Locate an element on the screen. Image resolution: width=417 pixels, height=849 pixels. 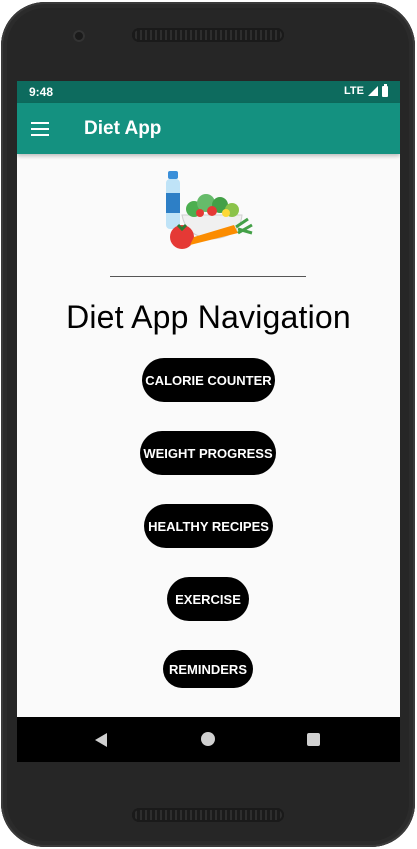
diet-food-illustration is located at coordinates (209, 210).